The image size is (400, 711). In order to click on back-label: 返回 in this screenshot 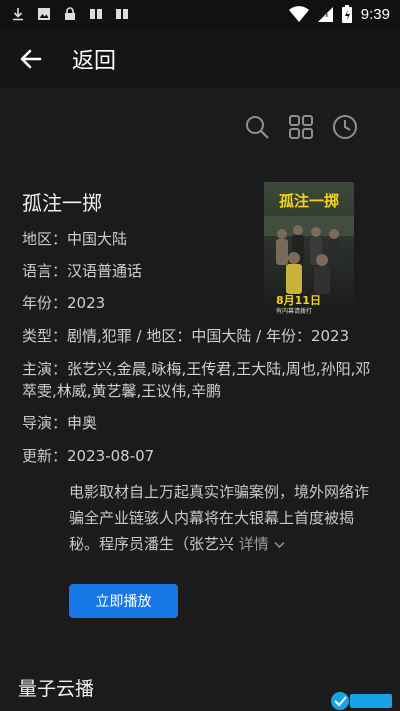, I will do `click(94, 59)`.